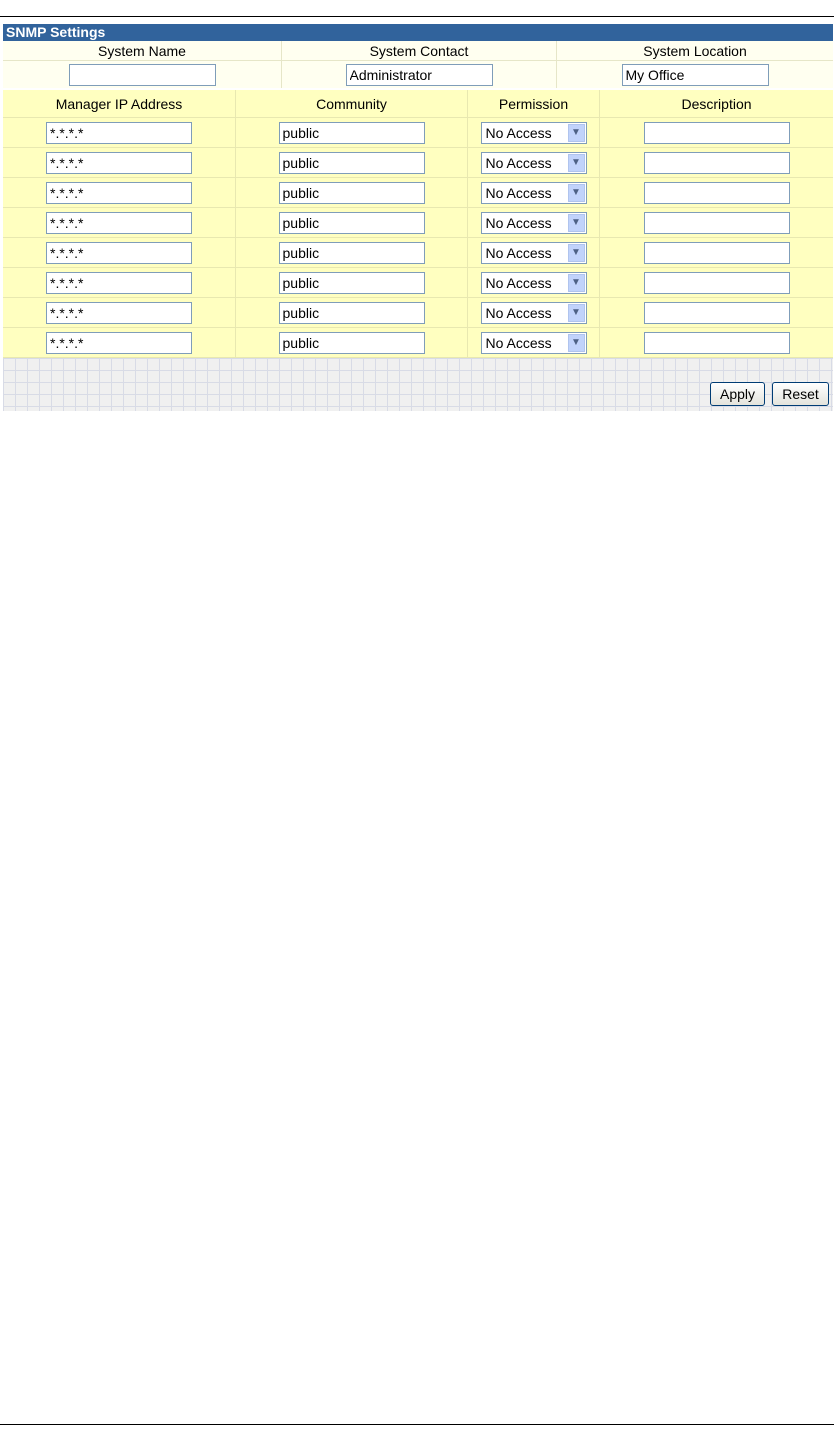 The height and width of the screenshot is (1437, 834). What do you see at coordinates (352, 103) in the screenshot?
I see `community-header: Community` at bounding box center [352, 103].